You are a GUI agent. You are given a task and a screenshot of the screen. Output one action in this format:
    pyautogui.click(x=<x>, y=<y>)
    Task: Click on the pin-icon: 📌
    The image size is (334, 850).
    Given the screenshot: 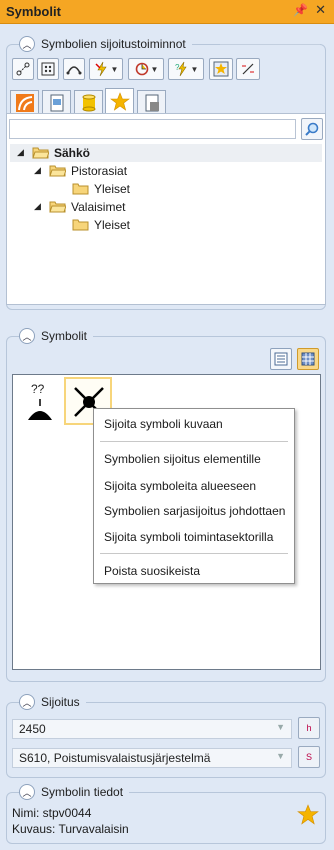 What is the action you would take?
    pyautogui.click(x=300, y=10)
    